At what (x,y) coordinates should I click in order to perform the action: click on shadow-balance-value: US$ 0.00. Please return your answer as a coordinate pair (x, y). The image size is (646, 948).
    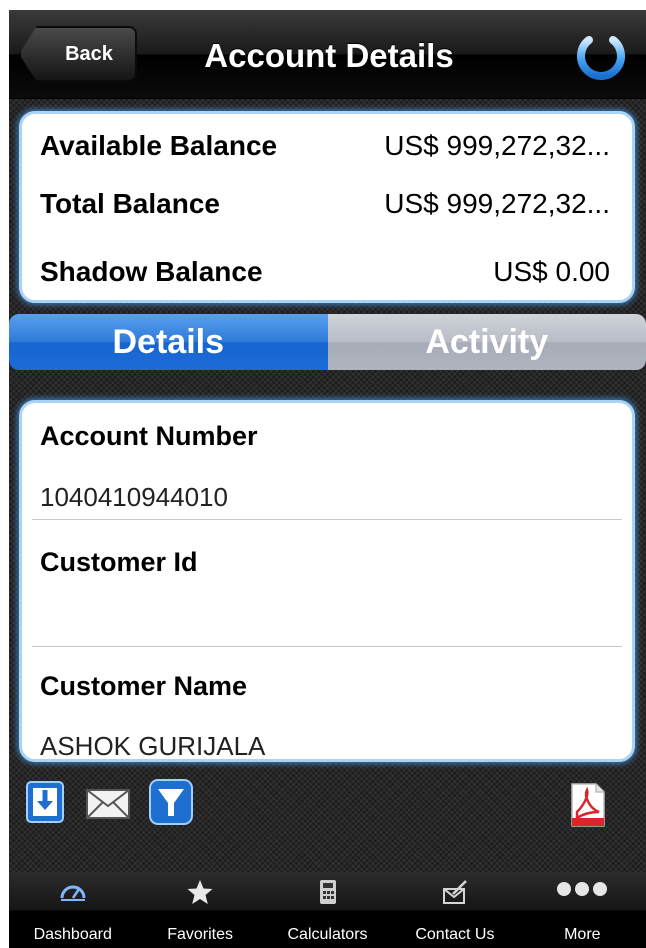
    Looking at the image, I should click on (551, 271).